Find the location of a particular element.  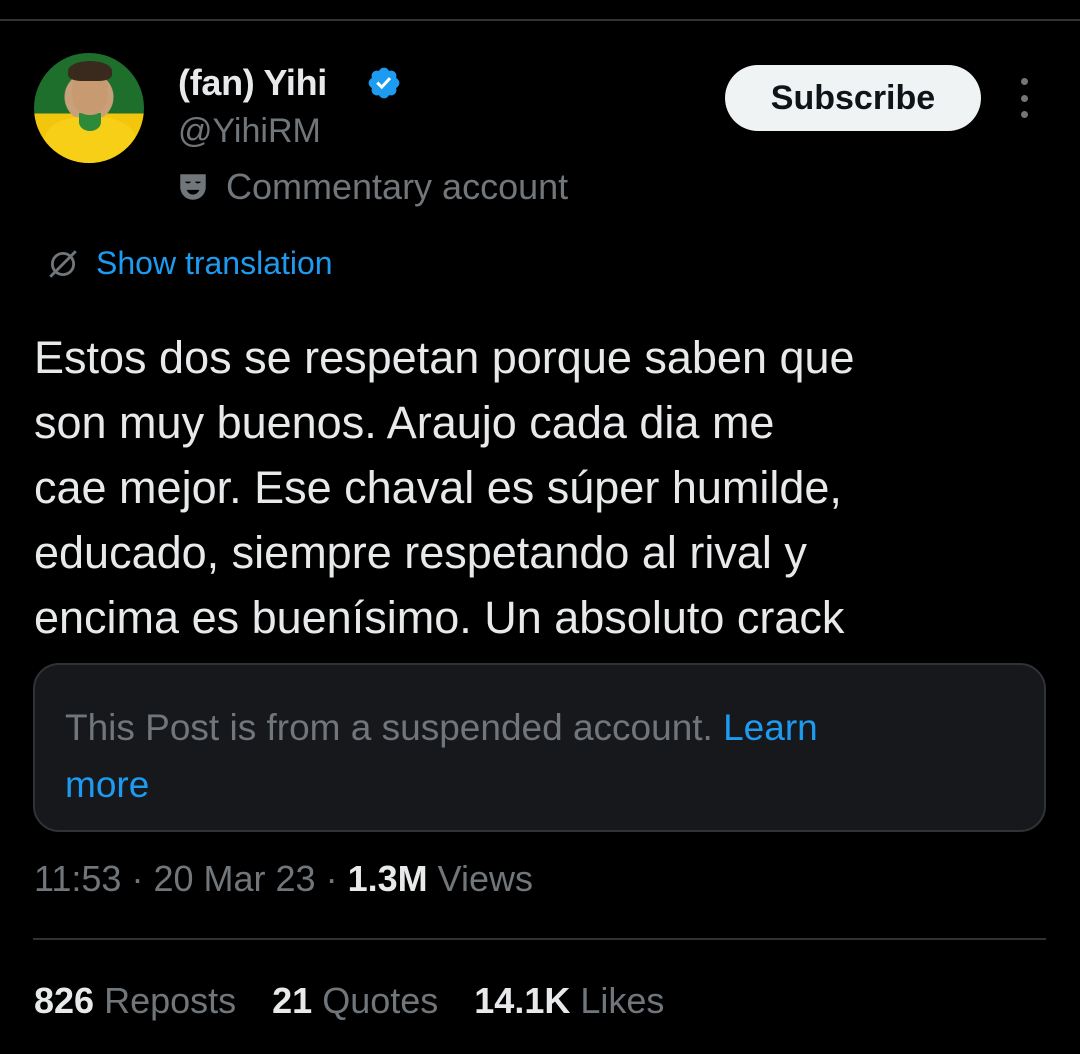

engagement-stats: 826 Reposts 21 Quotes 14.1K Likes is located at coordinates (367, 1001).